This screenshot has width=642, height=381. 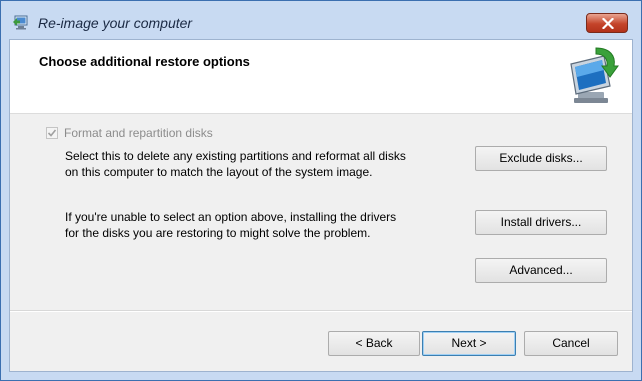 What do you see at coordinates (138, 133) in the screenshot?
I see `format-disks-label: Format and repartition disks` at bounding box center [138, 133].